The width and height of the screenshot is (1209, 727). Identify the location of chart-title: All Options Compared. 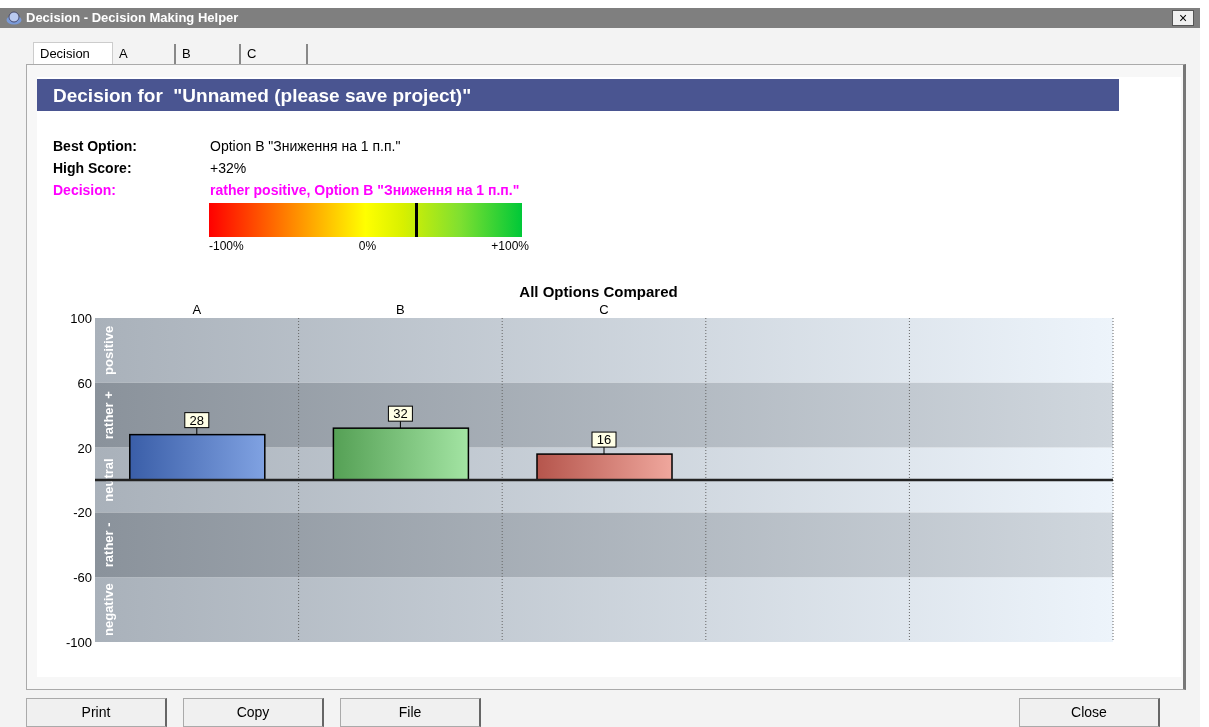
(598, 292).